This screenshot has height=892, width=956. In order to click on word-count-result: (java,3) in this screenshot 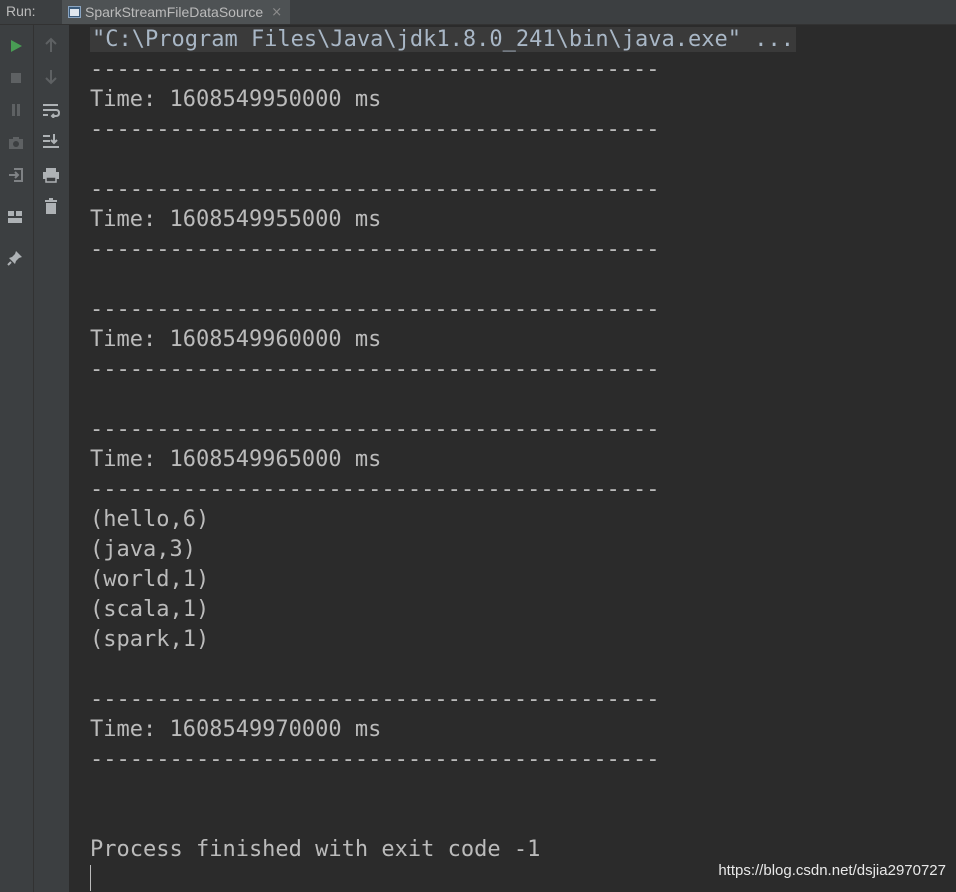, I will do `click(143, 549)`.